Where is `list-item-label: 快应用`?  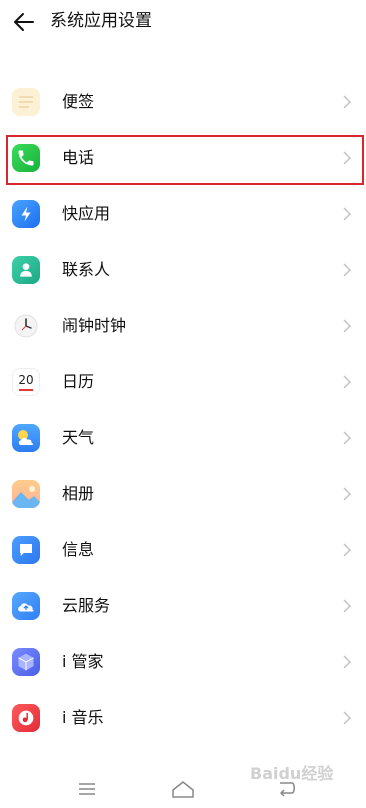 list-item-label: 快应用 is located at coordinates (86, 213).